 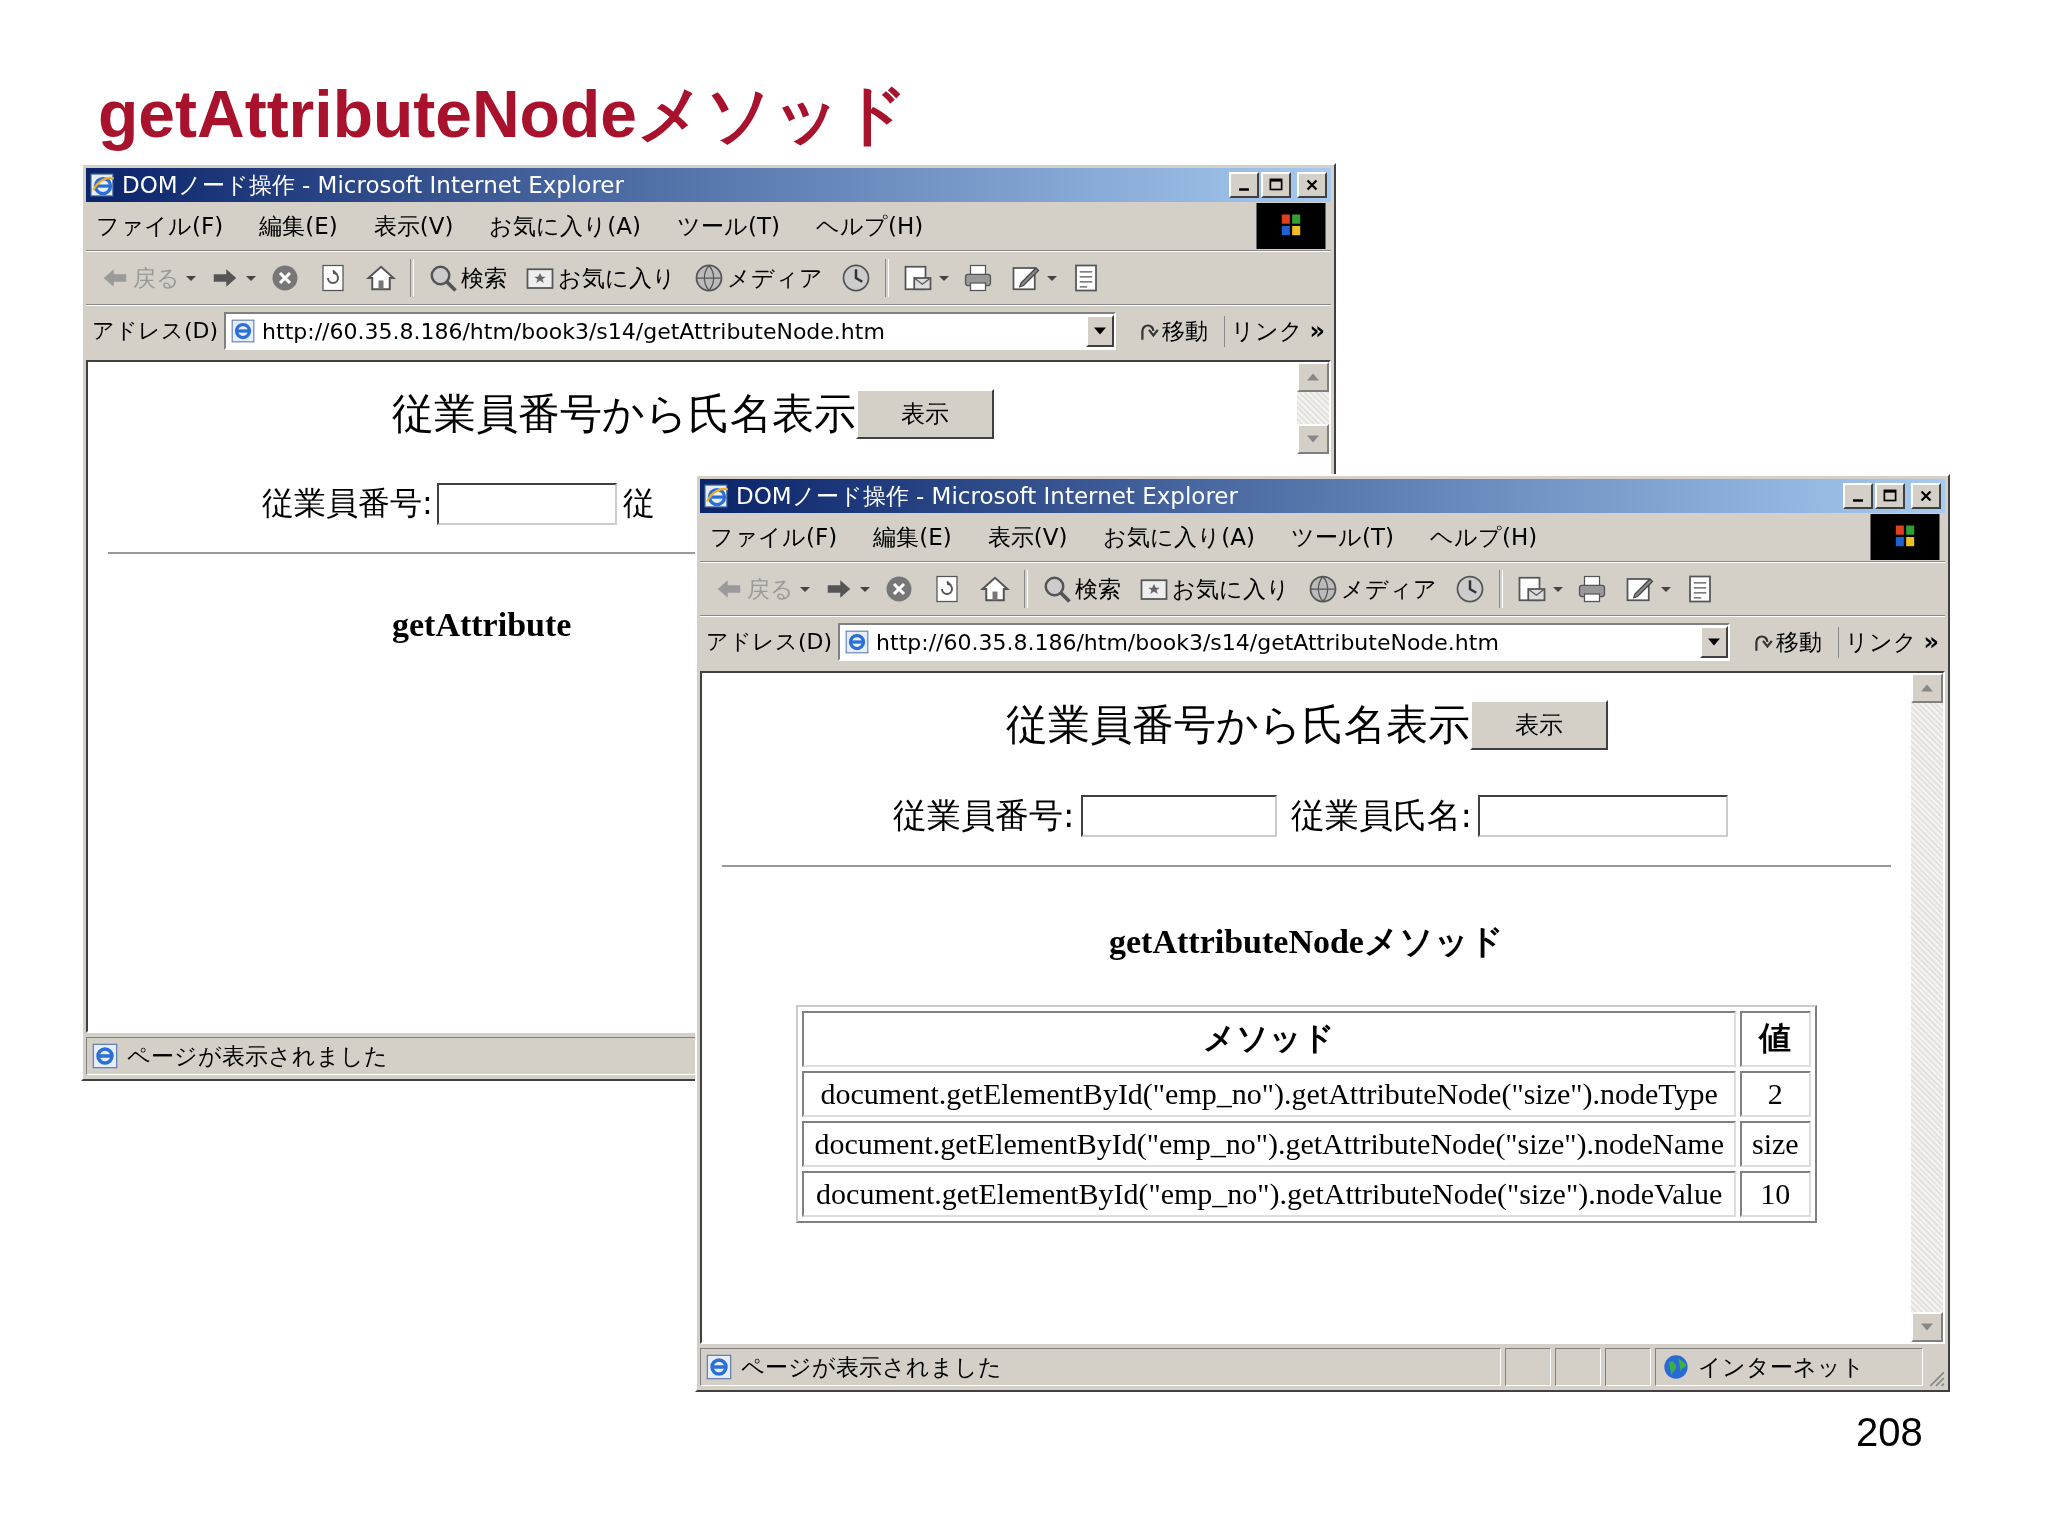 What do you see at coordinates (1592, 589) in the screenshot?
I see `printer-icon` at bounding box center [1592, 589].